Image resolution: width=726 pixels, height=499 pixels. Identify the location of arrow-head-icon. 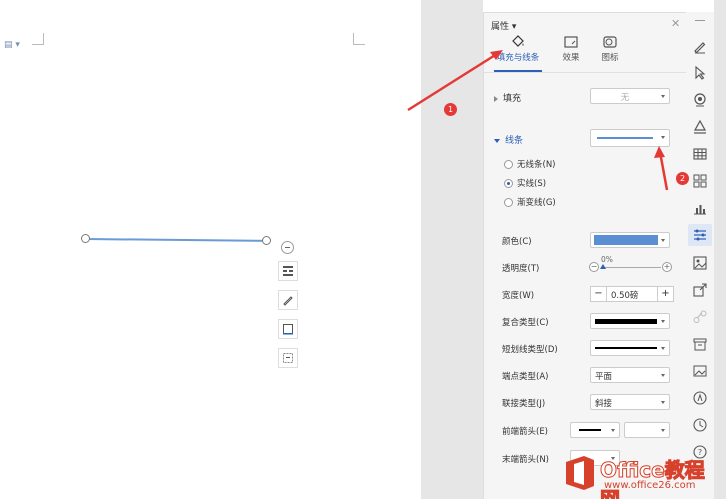
(659, 152).